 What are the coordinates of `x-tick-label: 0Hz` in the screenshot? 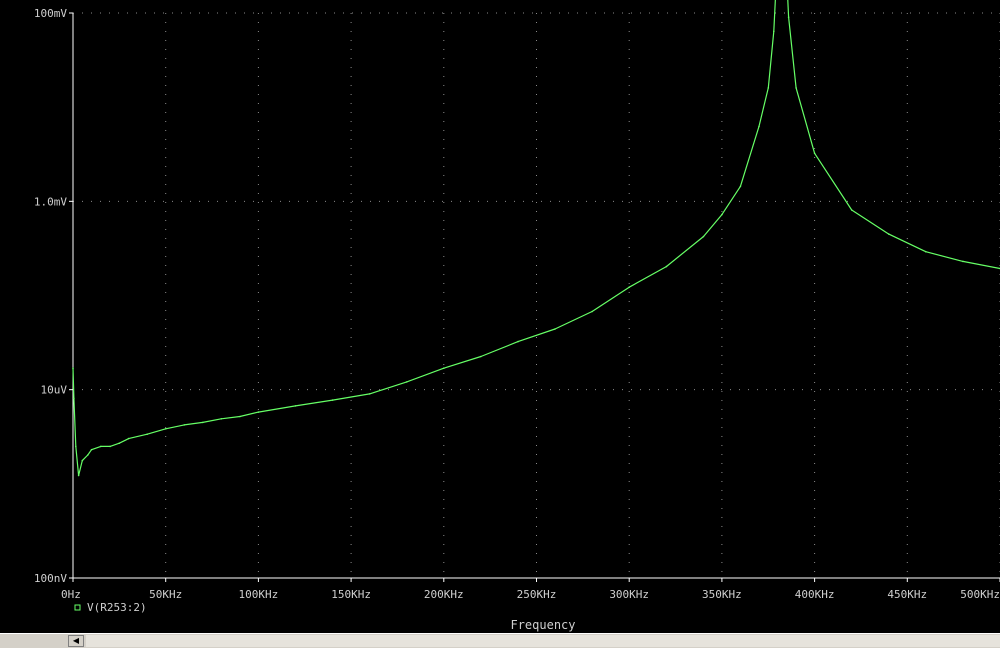 It's located at (71, 594).